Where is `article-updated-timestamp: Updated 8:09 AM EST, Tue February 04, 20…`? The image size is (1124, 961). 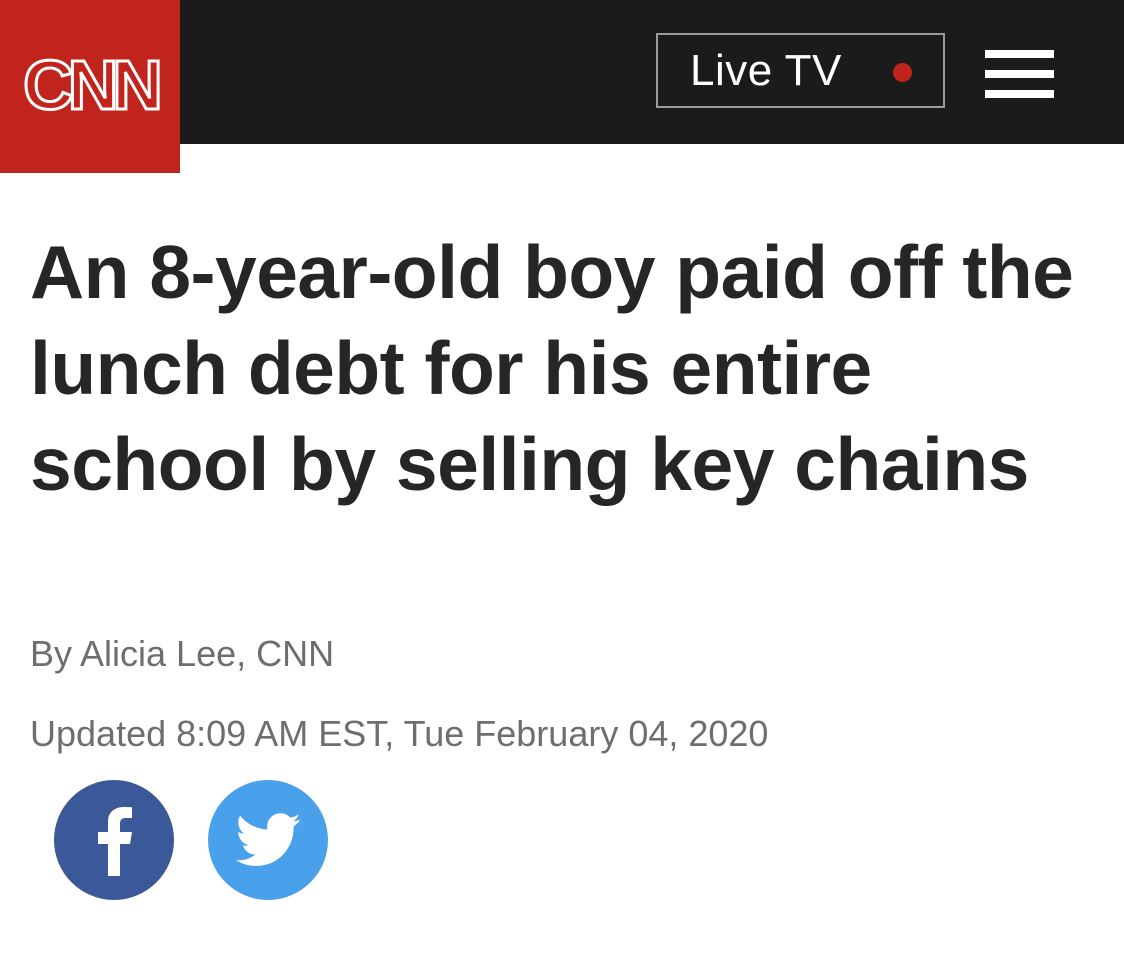
article-updated-timestamp: Updated 8:09 AM EST, Tue February 04, 20… is located at coordinates (399, 733).